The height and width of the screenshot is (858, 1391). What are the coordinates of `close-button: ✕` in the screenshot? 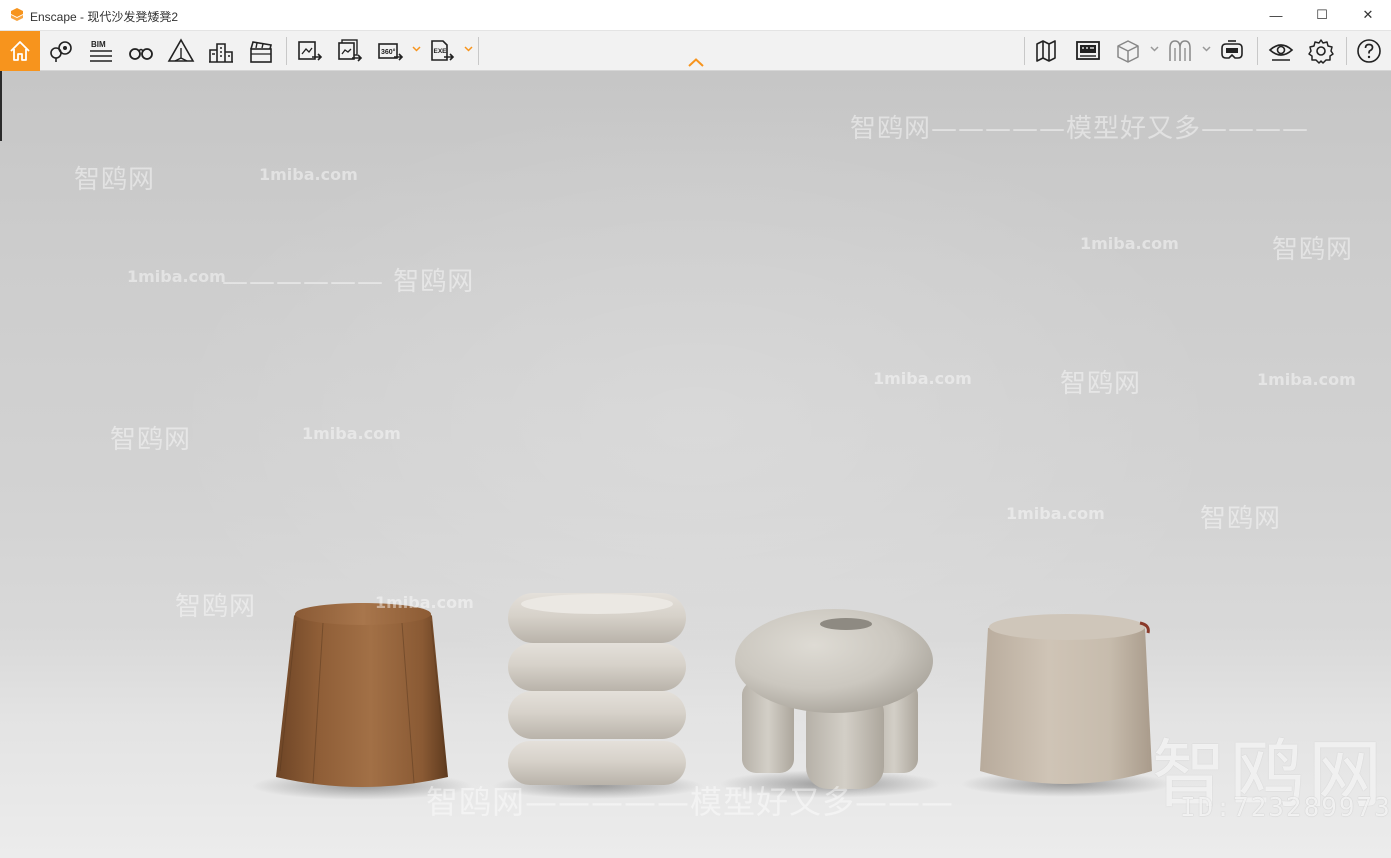 It's located at (1368, 15).